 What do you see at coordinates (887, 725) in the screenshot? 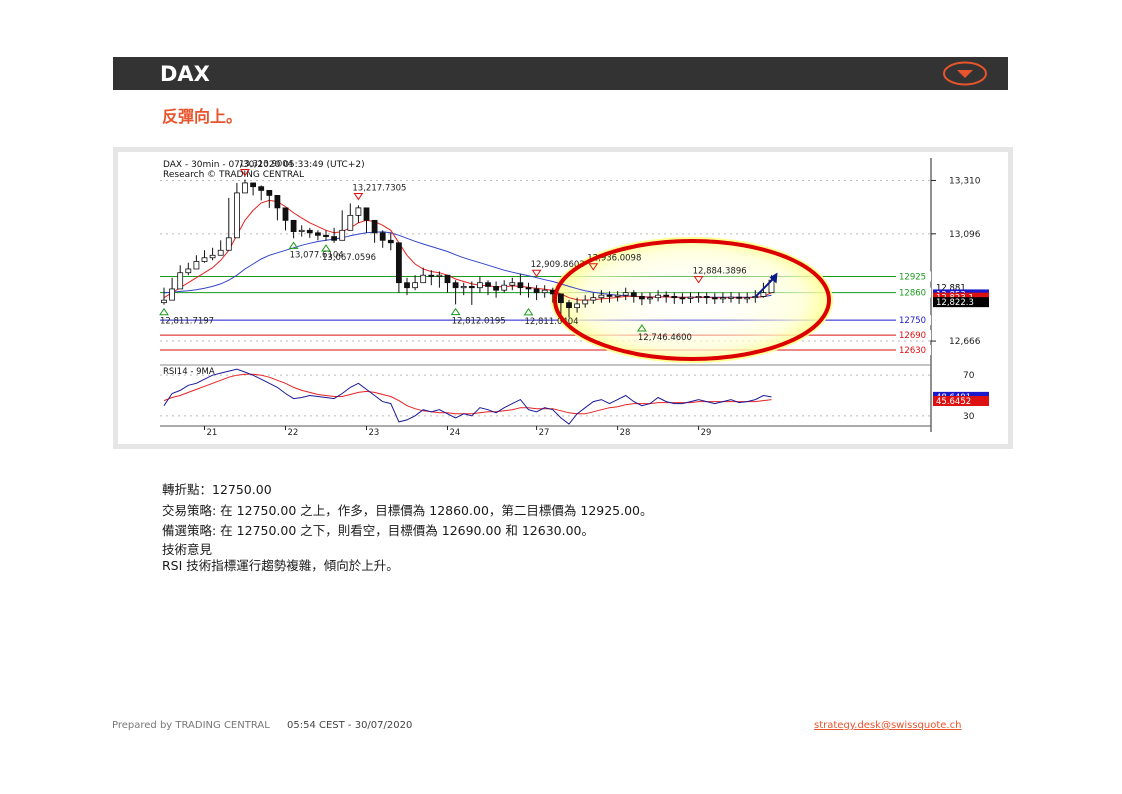
I see `contact-email-link: strategy.desk@swissquote.ch` at bounding box center [887, 725].